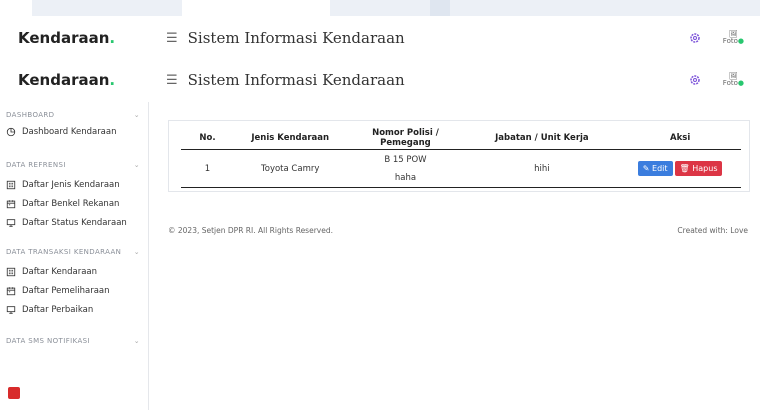 The width and height of the screenshot is (762, 410). Describe the element at coordinates (11, 131) in the screenshot. I see `pie-chart-icon` at that location.